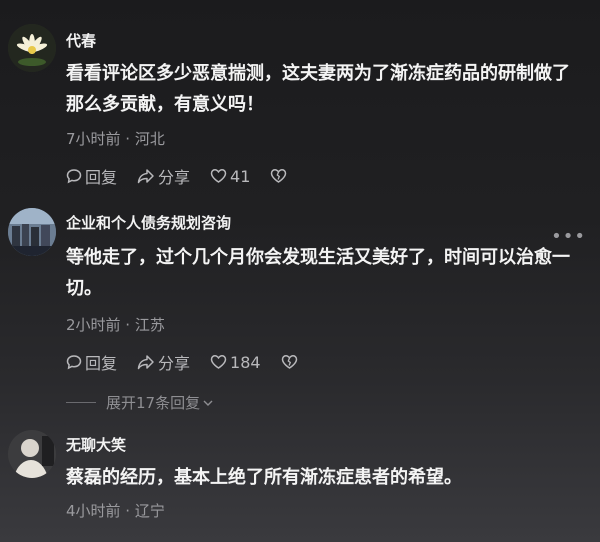 Image resolution: width=600 pixels, height=542 pixels. Describe the element at coordinates (318, 89) in the screenshot. I see `comment-text: 看看评论区多少恶意揣测，这夫妻两为了渐冻症药品的研制做了那么多贡献，有意义吗！` at that location.